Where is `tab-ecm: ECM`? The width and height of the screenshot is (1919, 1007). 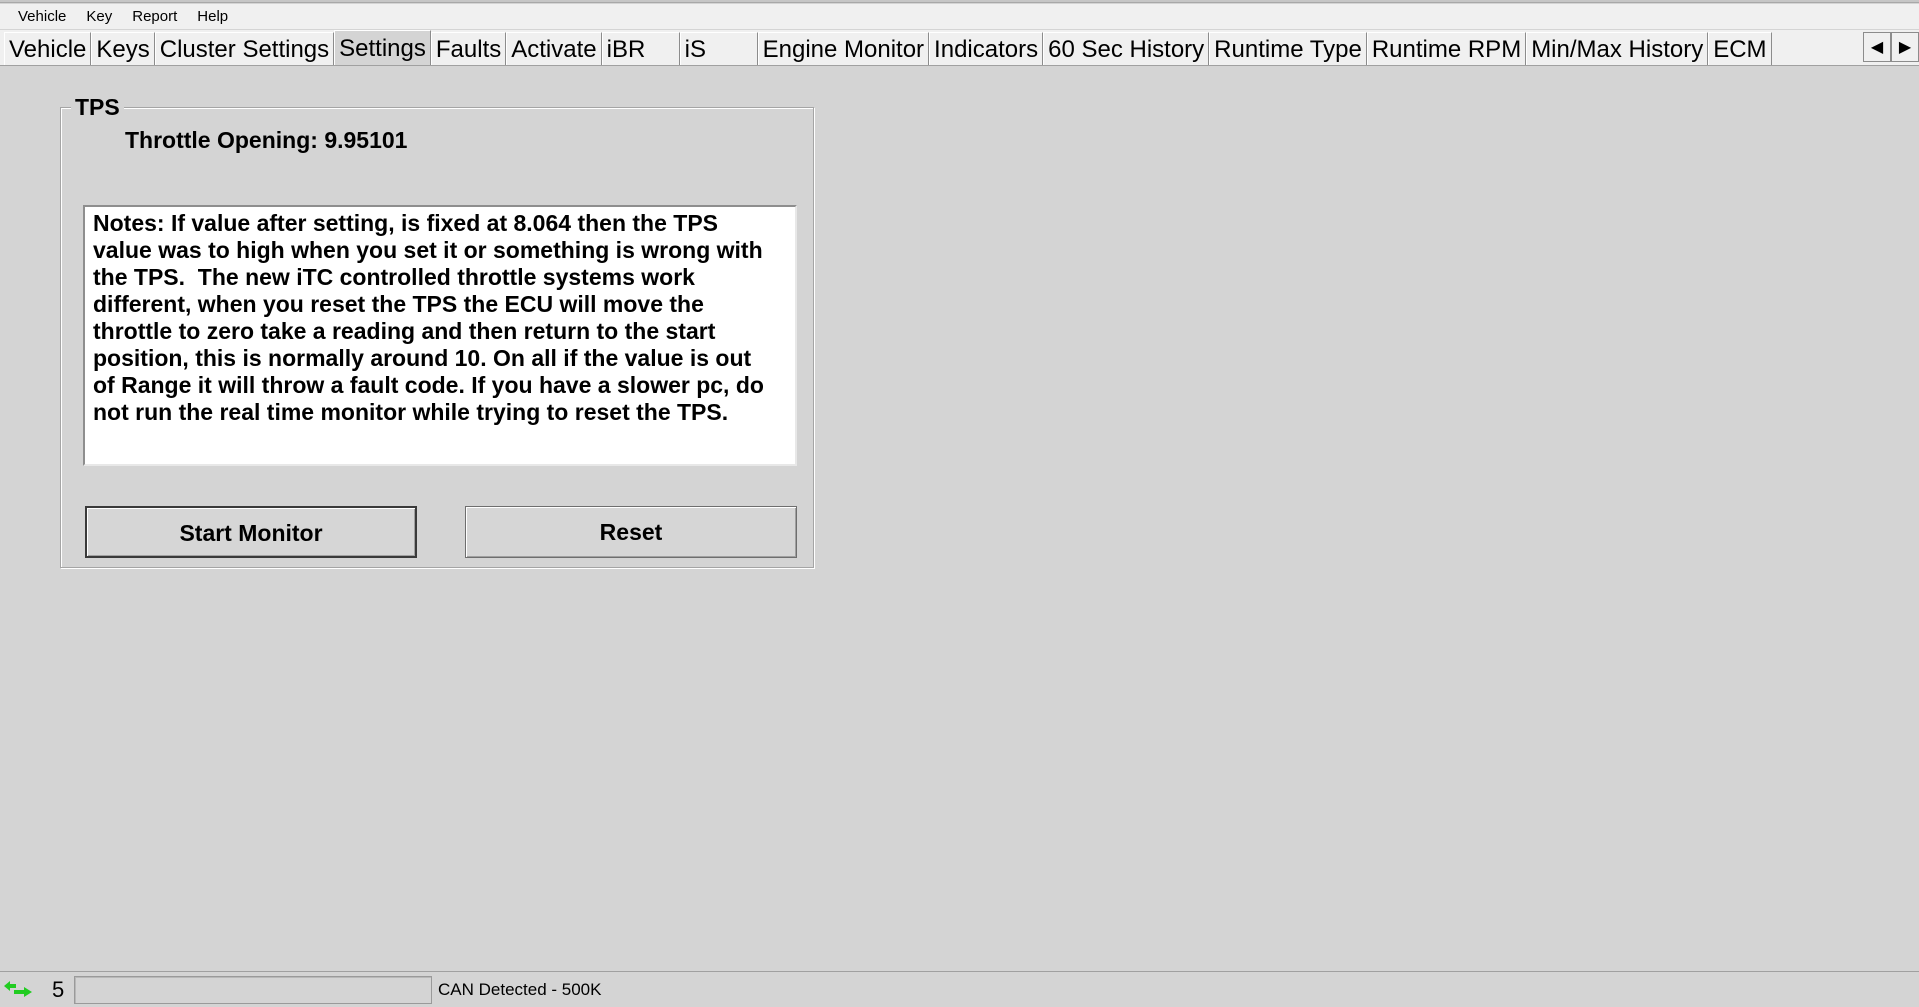 tab-ecm: ECM is located at coordinates (1740, 48).